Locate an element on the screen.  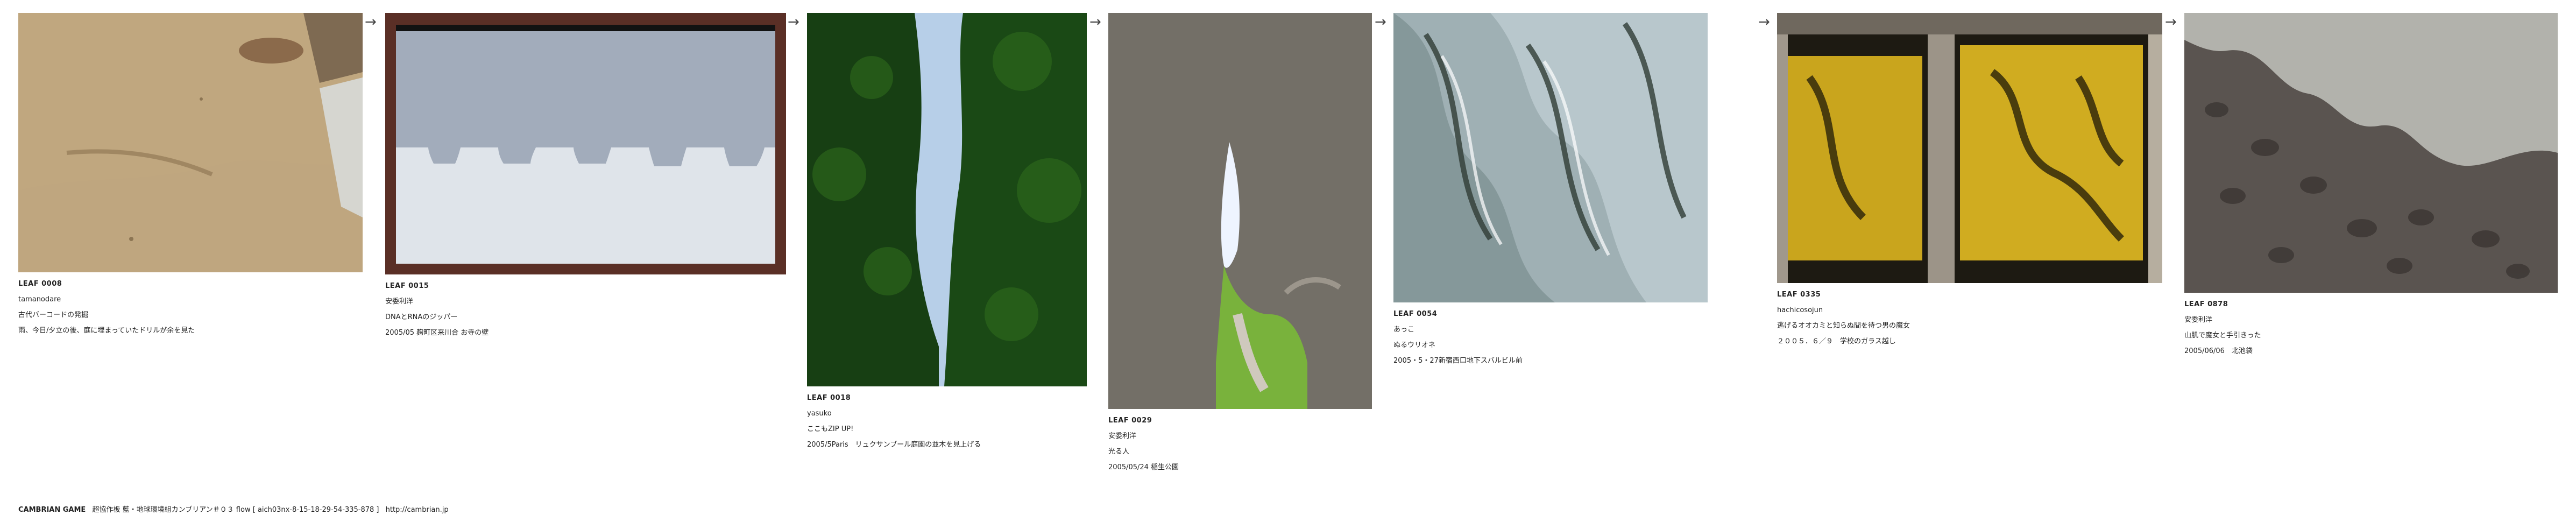
leaf-id: LEAF 0878 is located at coordinates (2206, 304).